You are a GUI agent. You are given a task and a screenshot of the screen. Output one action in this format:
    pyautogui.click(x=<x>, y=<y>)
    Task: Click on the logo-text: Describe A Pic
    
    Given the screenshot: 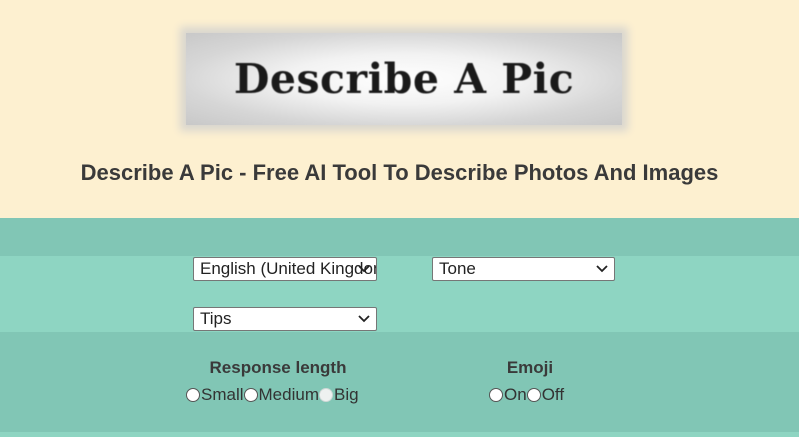 What is the action you would take?
    pyautogui.click(x=404, y=79)
    